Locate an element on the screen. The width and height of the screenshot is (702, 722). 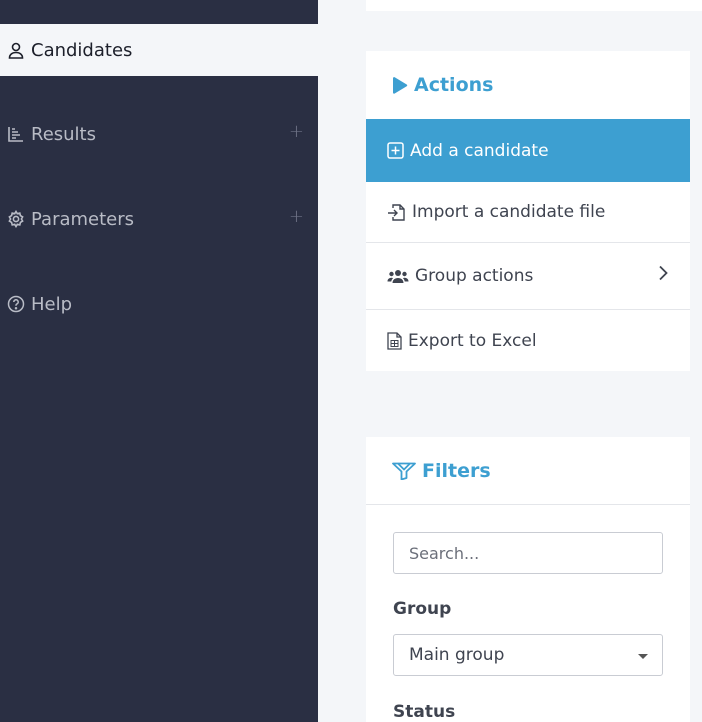
filter-icon is located at coordinates (404, 471).